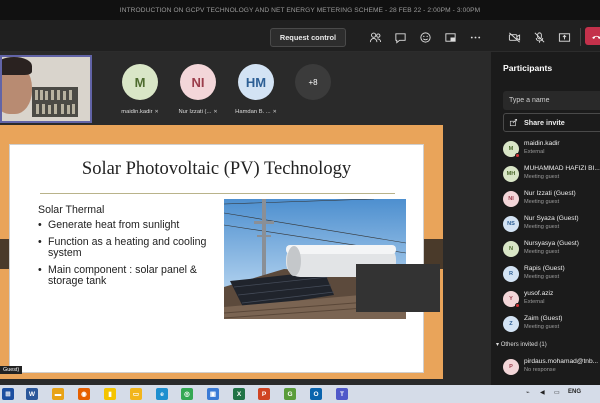  What do you see at coordinates (162, 394) in the screenshot?
I see `edge-icon: e` at bounding box center [162, 394].